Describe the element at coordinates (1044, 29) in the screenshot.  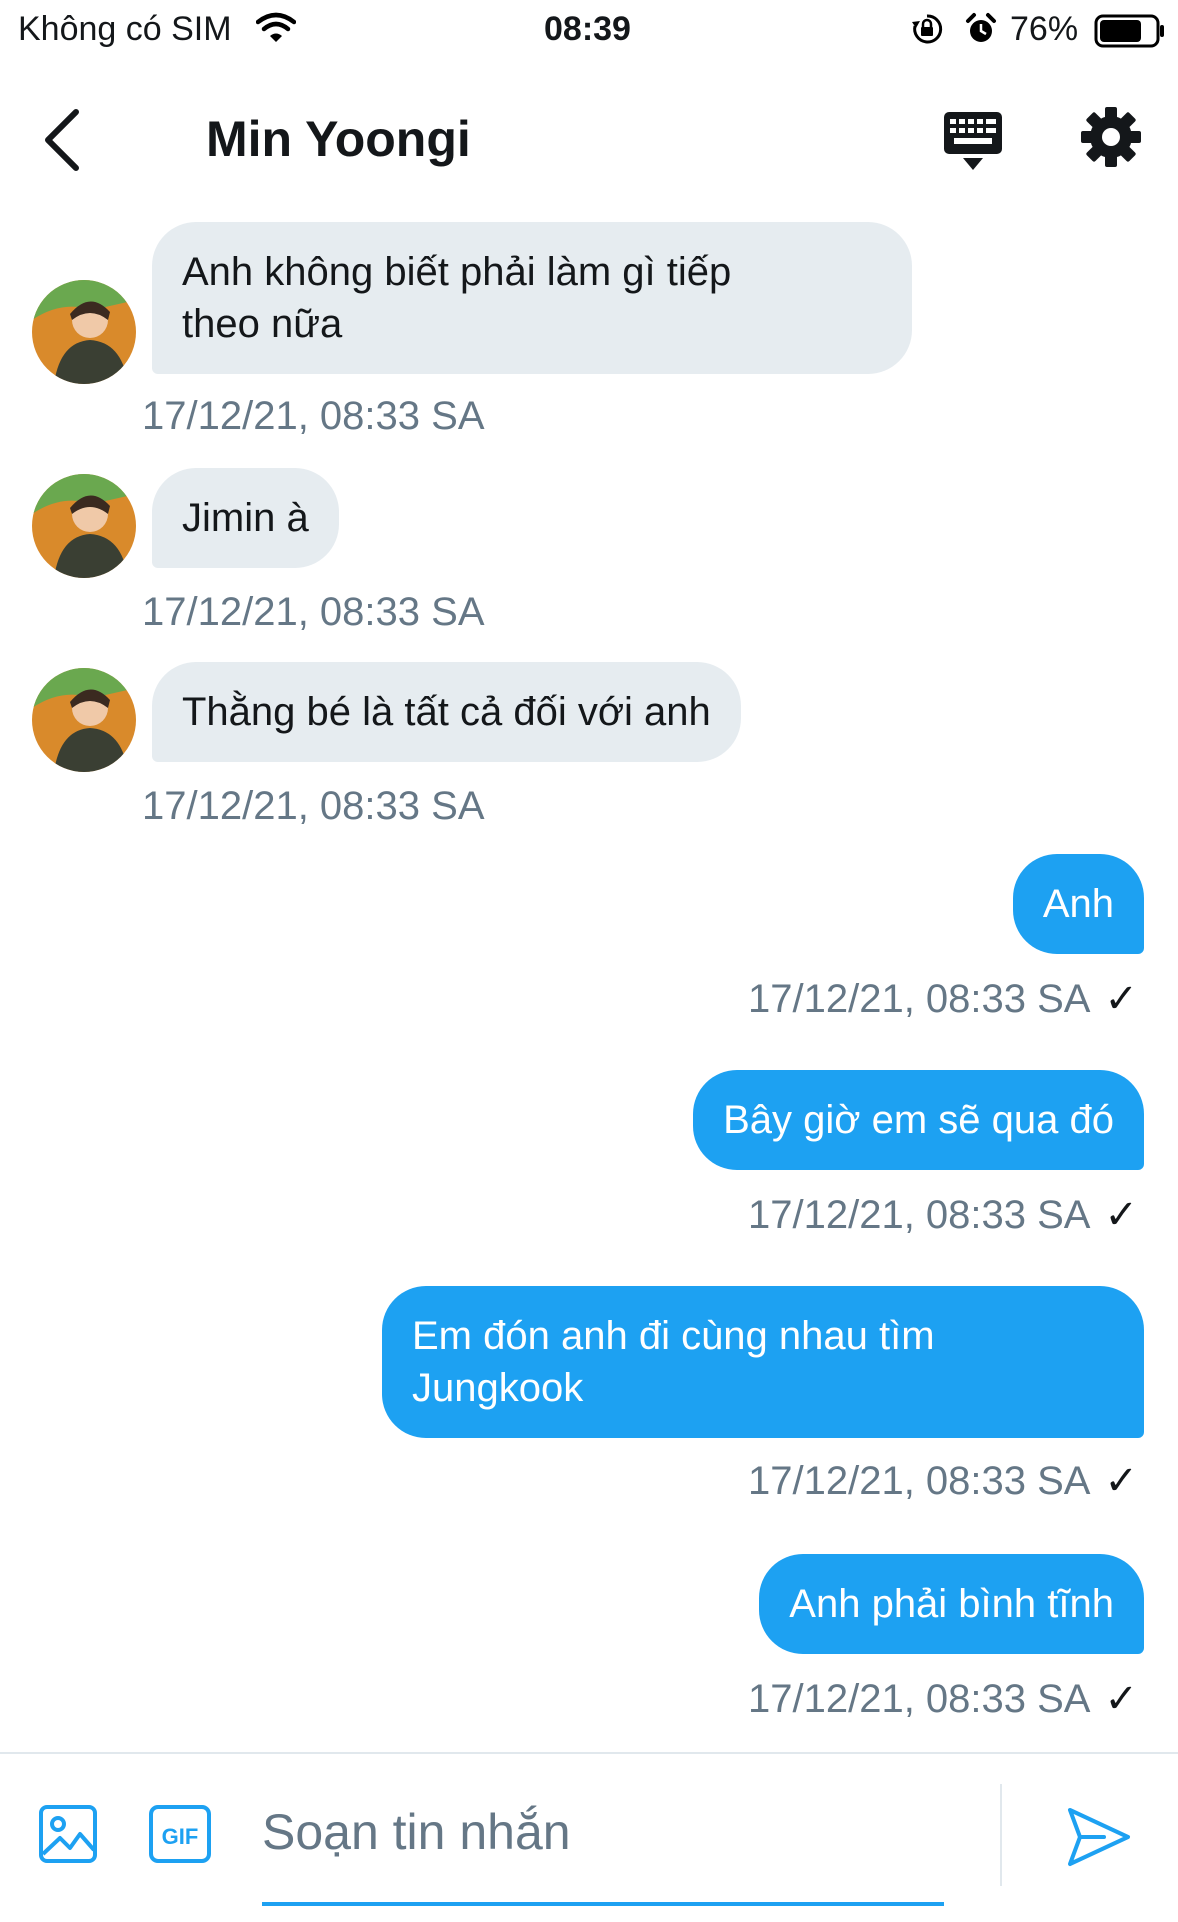
I see `battery-percent: 76%` at that location.